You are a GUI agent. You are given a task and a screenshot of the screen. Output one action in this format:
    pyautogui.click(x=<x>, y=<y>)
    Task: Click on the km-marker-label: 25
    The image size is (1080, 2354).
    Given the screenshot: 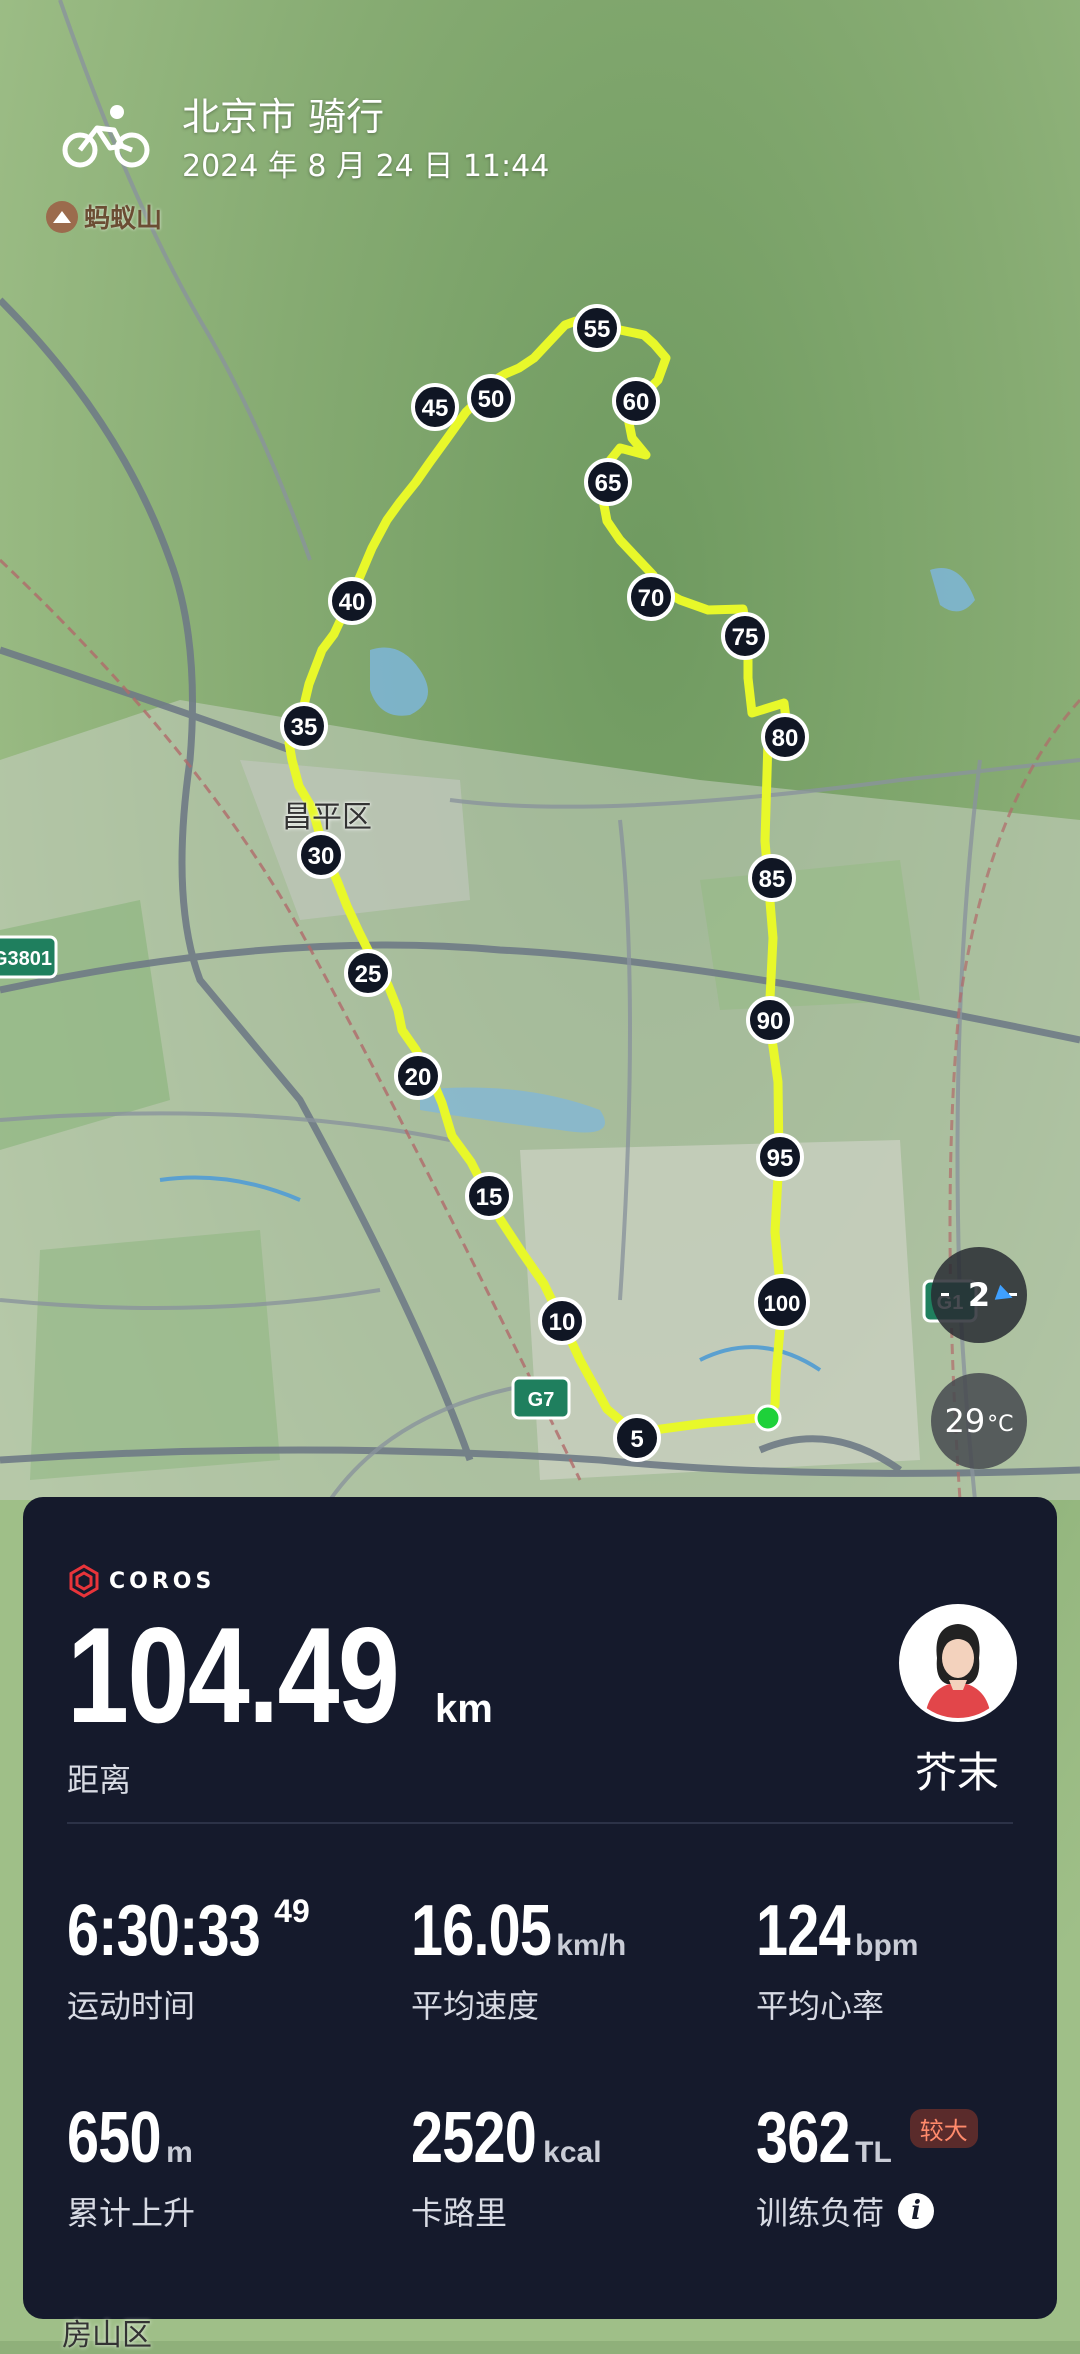 What is the action you would take?
    pyautogui.click(x=368, y=974)
    